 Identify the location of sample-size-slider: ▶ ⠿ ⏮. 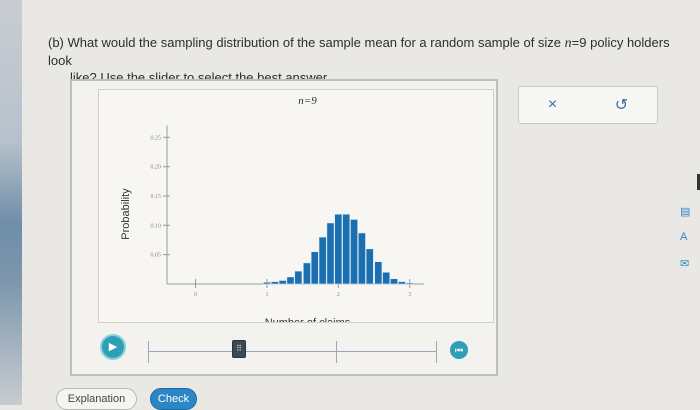
(290, 349).